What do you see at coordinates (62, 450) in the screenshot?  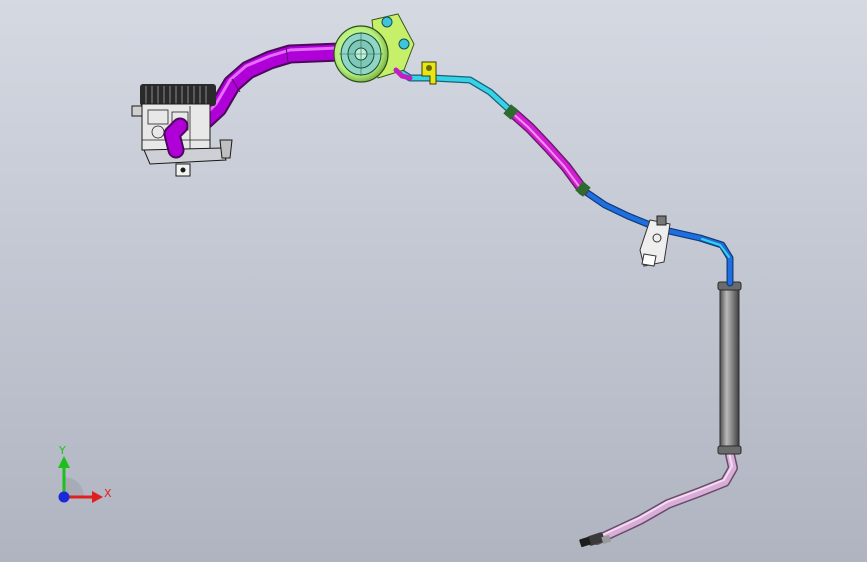 I see `y-axis-label: Y` at bounding box center [62, 450].